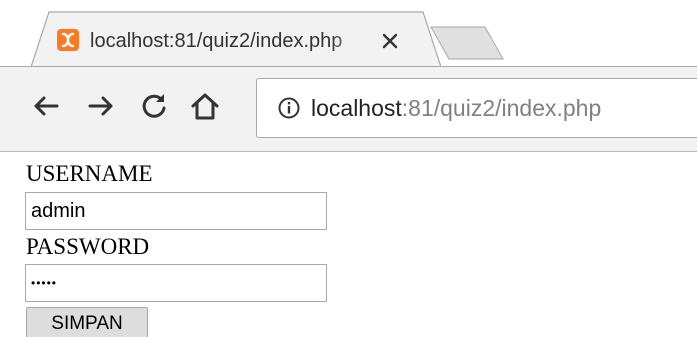  I want to click on tab-title-fade, so click(350, 41).